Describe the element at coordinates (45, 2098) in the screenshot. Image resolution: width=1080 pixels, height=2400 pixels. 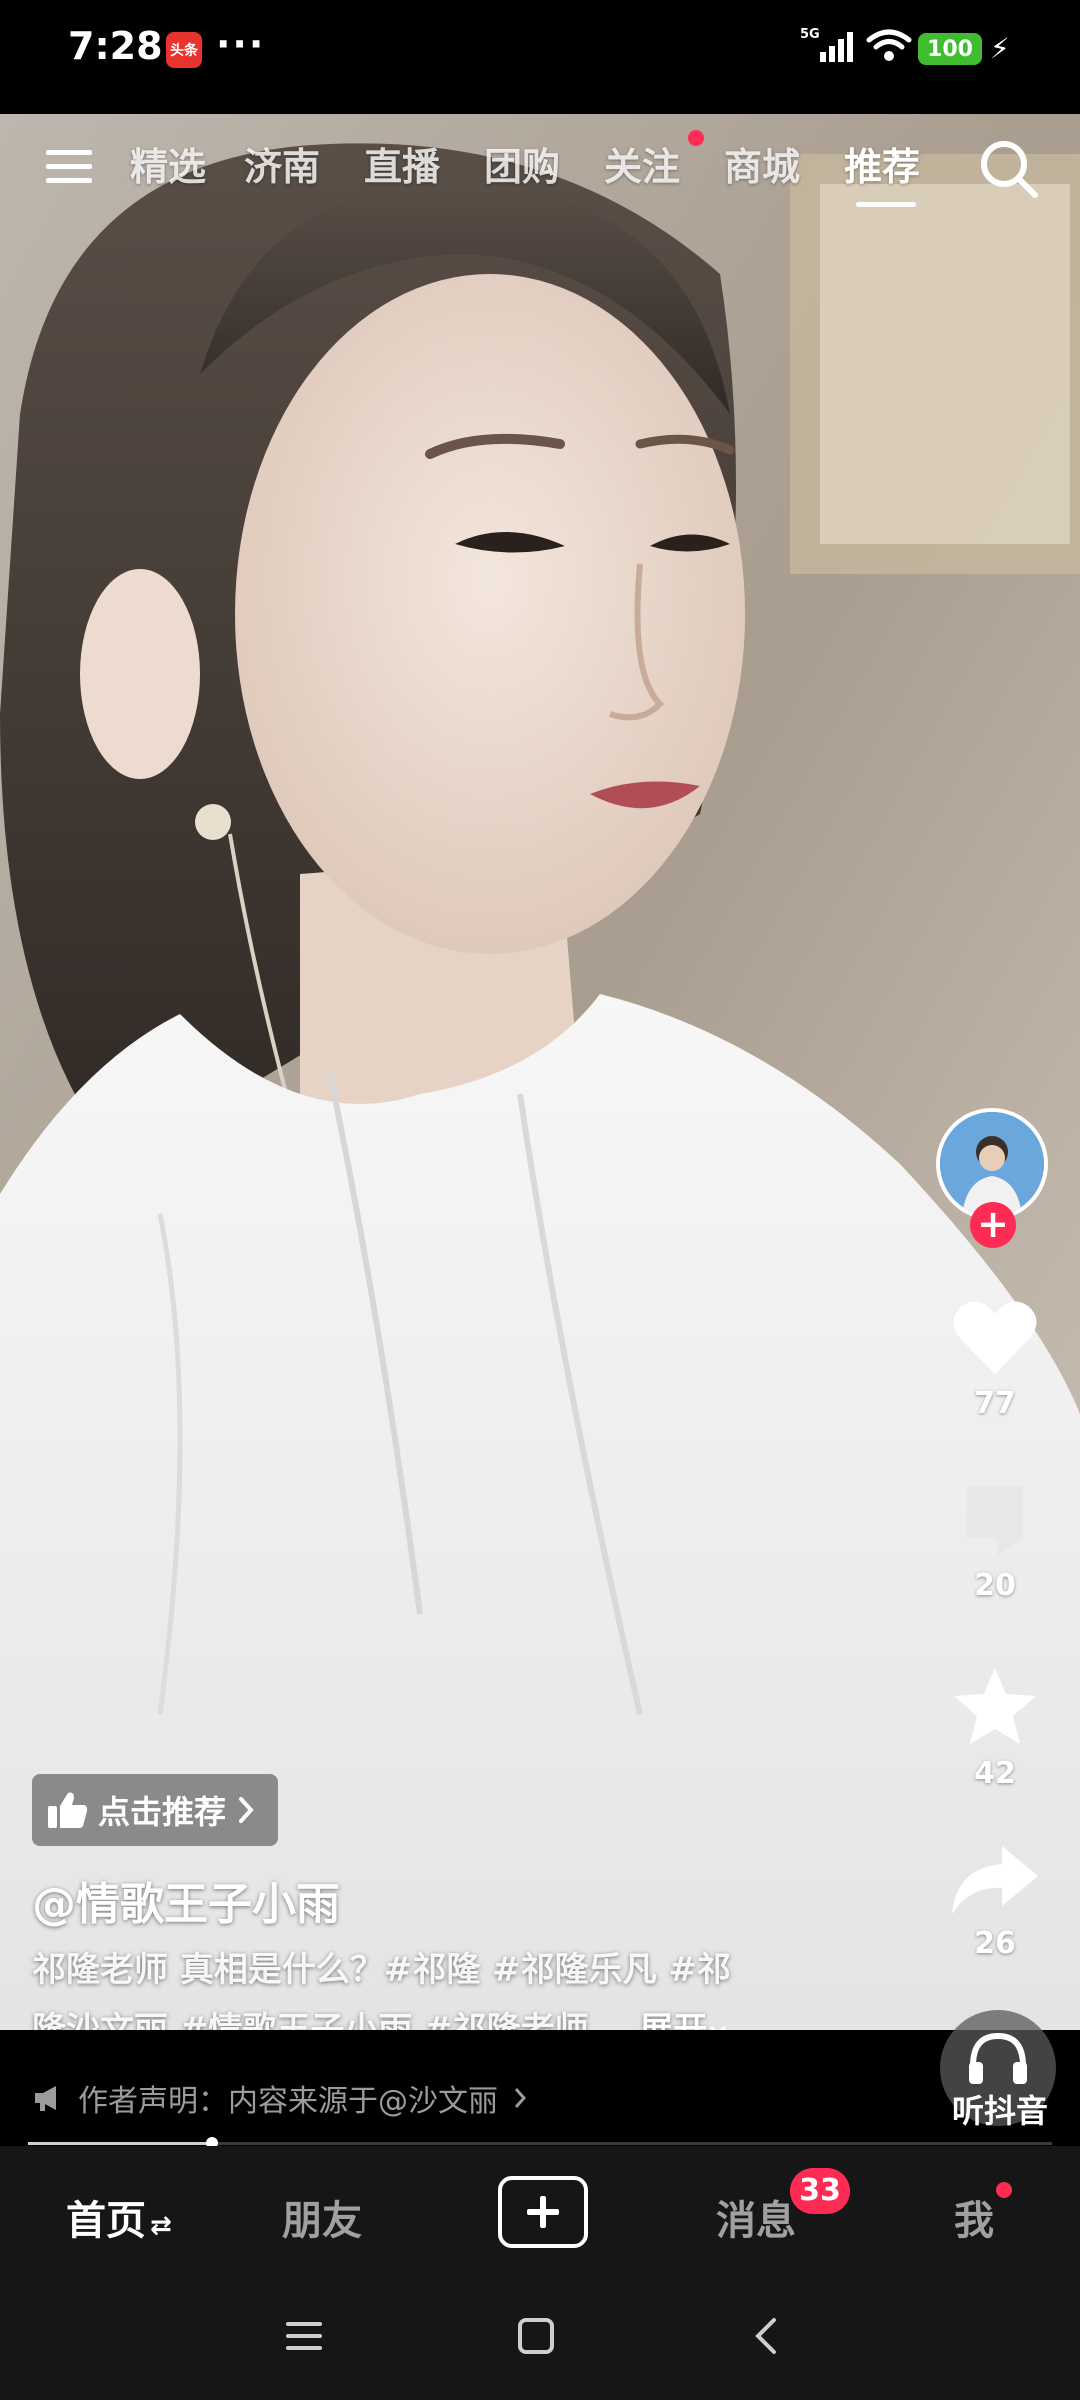
I see `megaphone-icon` at that location.